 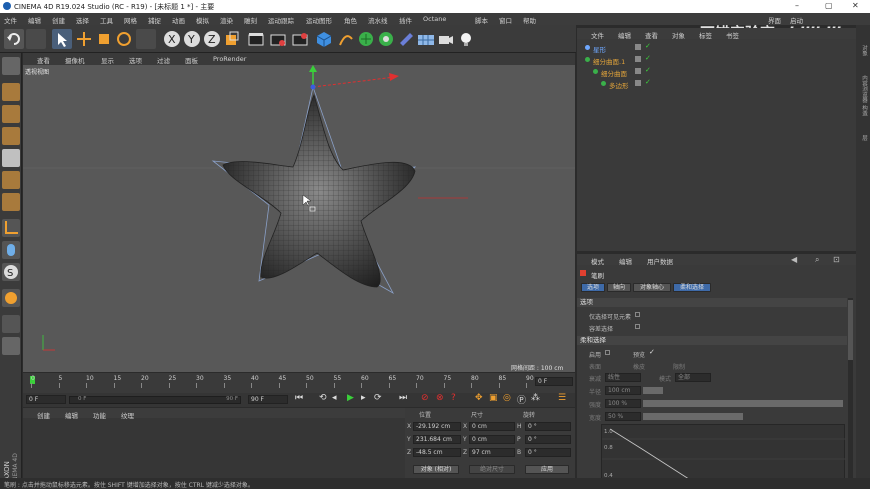 What do you see at coordinates (716, 84) in the screenshot?
I see `object-row: 多边形 ✓` at bounding box center [716, 84].